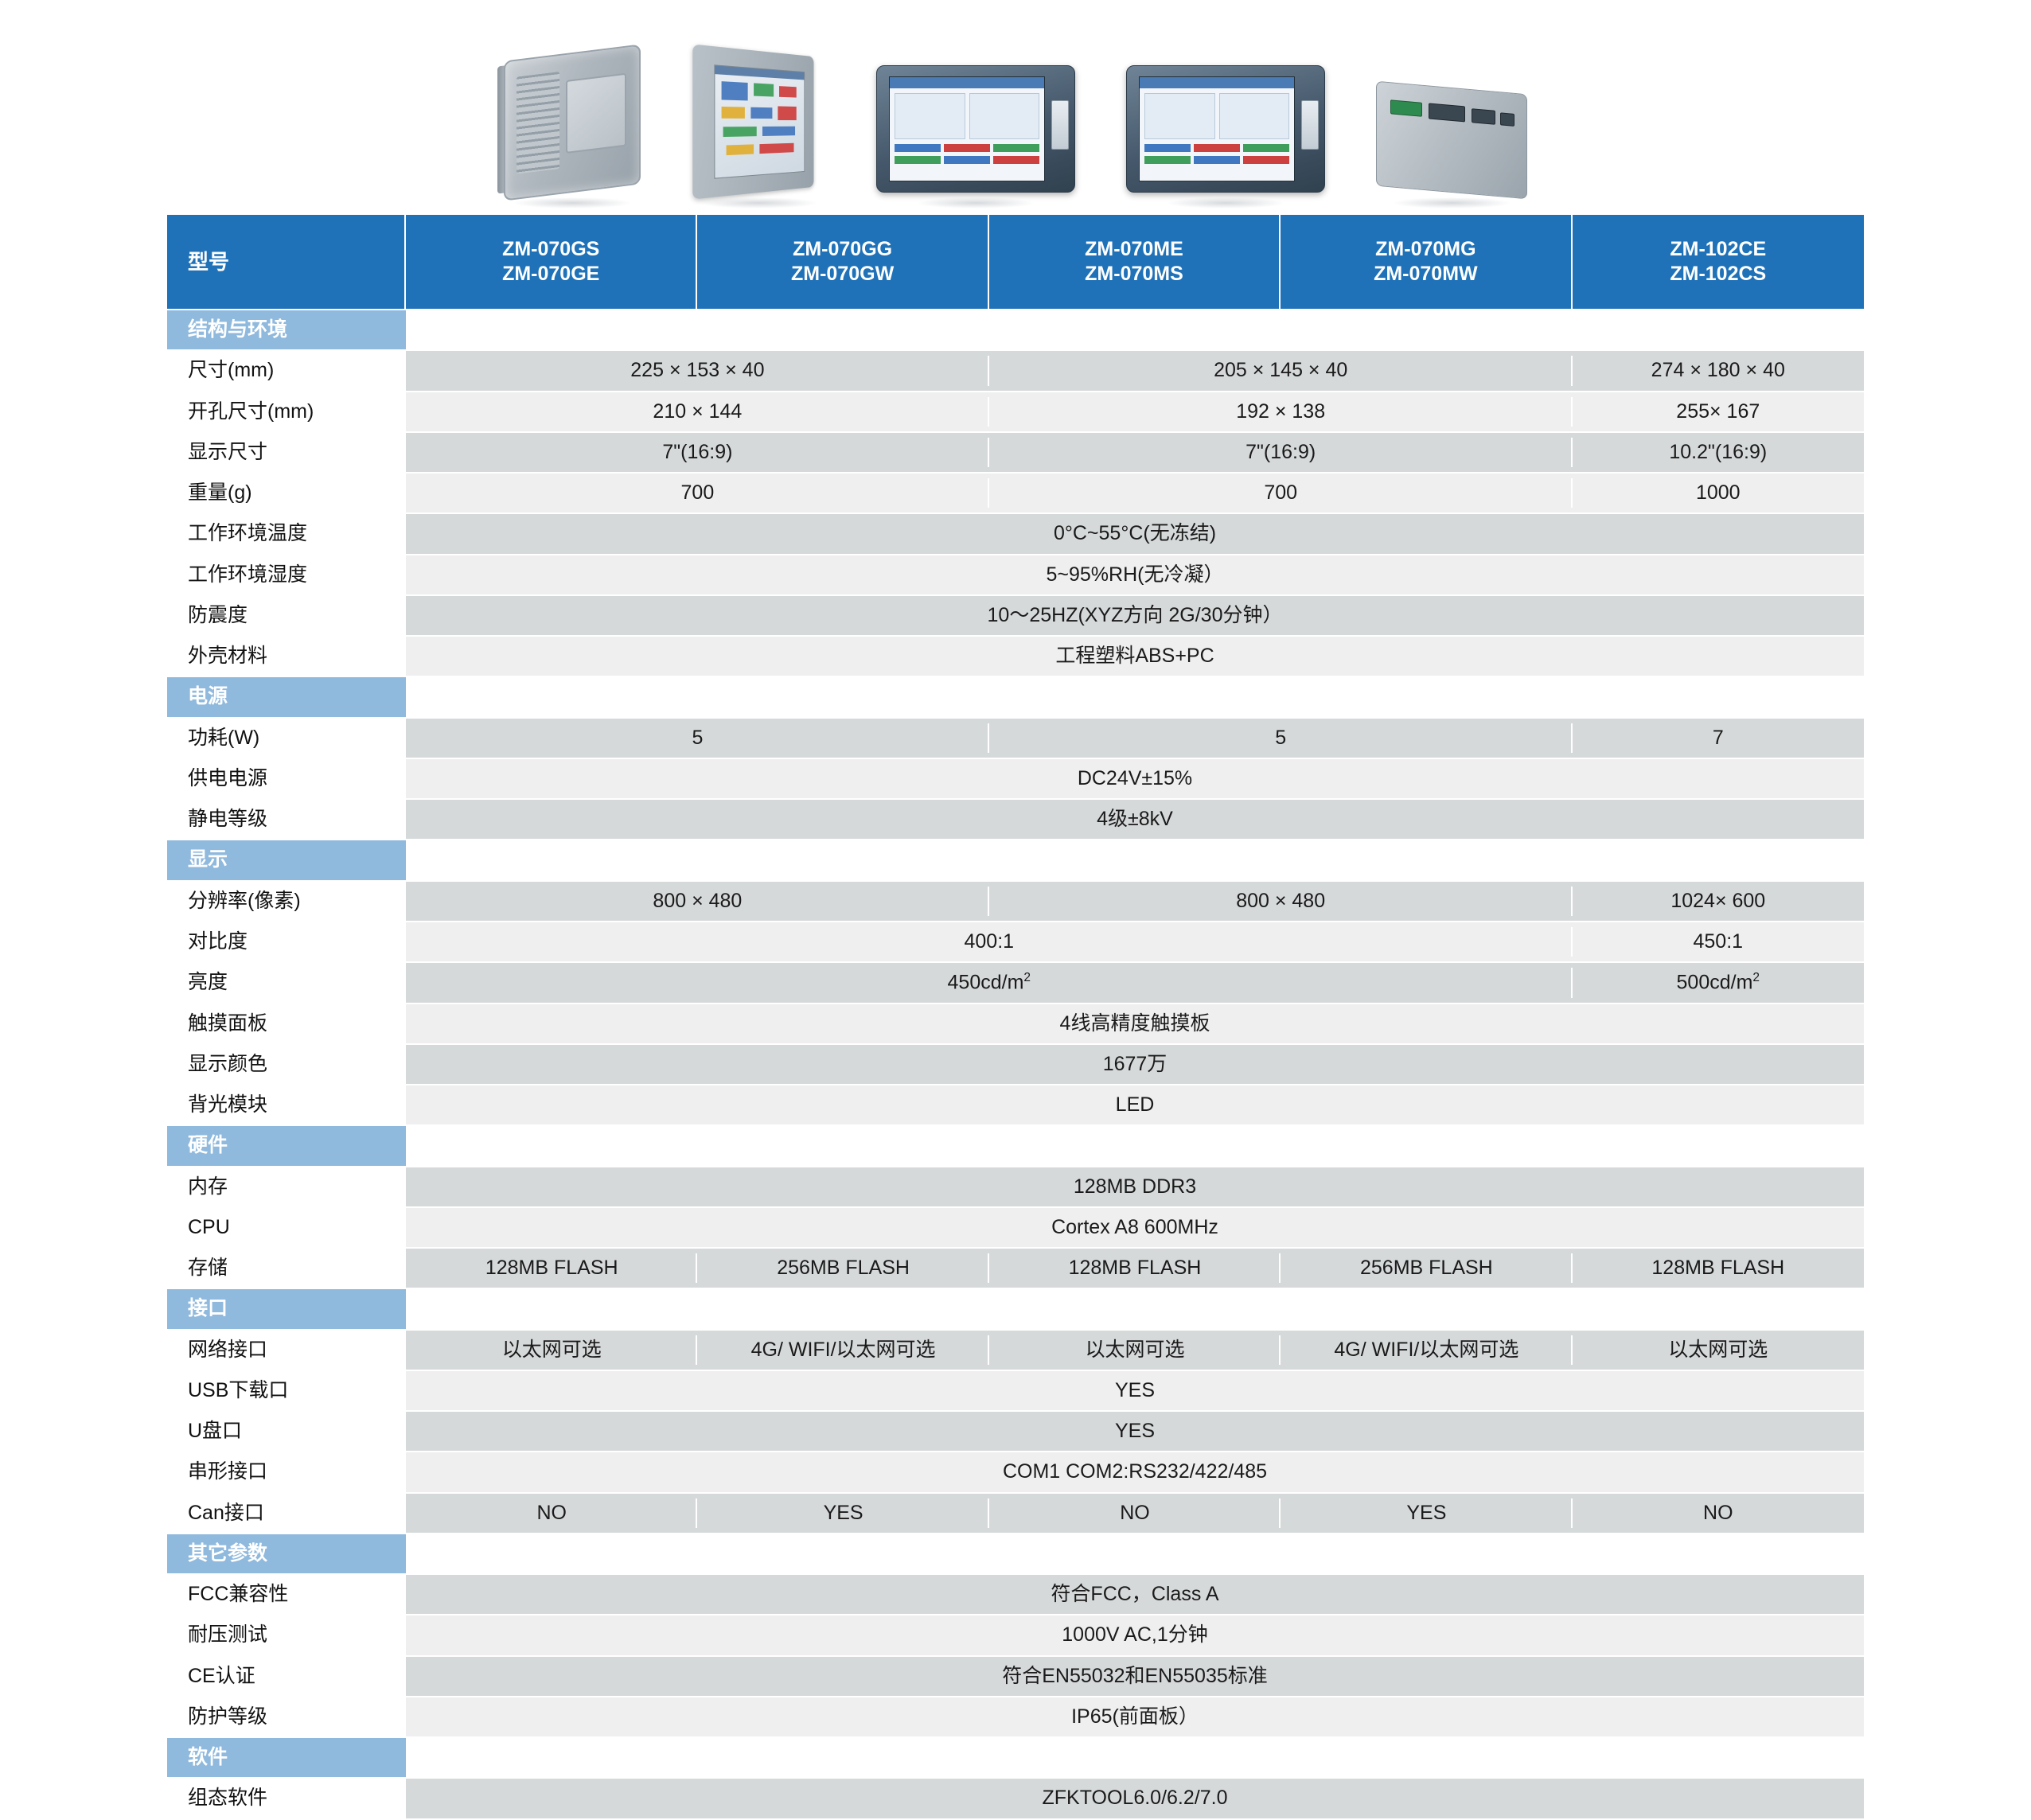 This screenshot has height=1820, width=2031. Describe the element at coordinates (1135, 1472) in the screenshot. I see `spec-value: COM1 COM2:RS232/422/485` at that location.